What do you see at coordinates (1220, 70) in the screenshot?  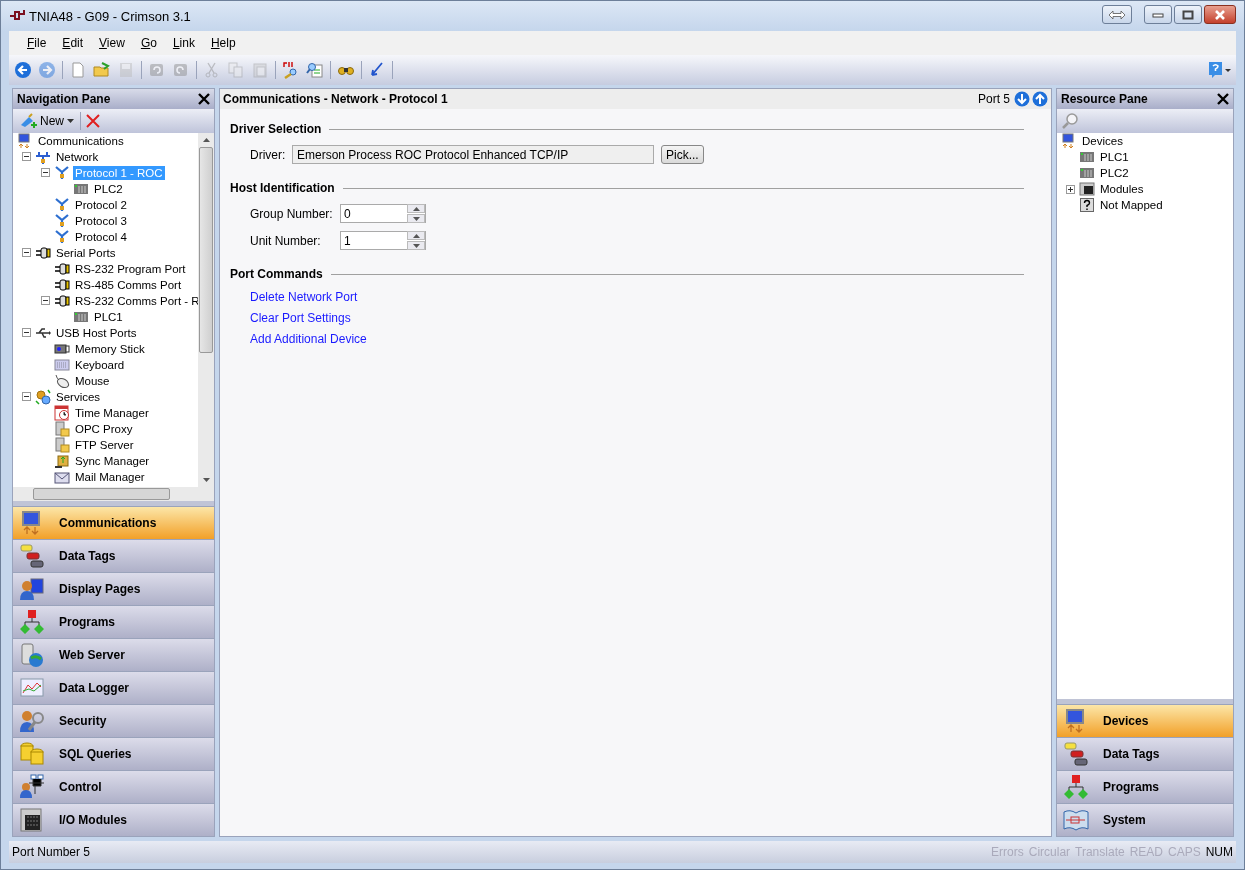 I see `help-icon` at bounding box center [1220, 70].